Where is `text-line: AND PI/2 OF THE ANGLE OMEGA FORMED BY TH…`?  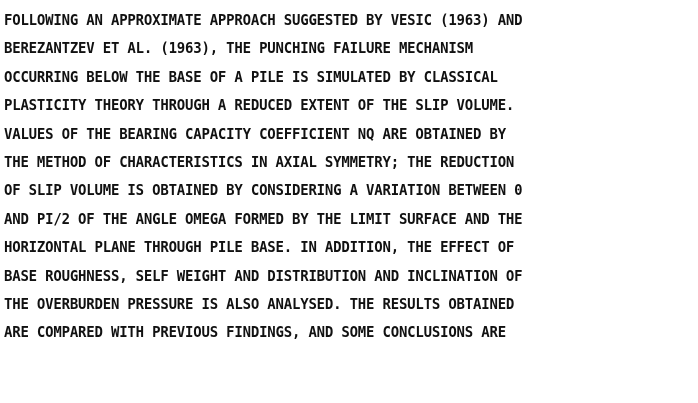 text-line: AND PI/2 OF THE ANGLE OMEGA FORMED BY TH… is located at coordinates (263, 218).